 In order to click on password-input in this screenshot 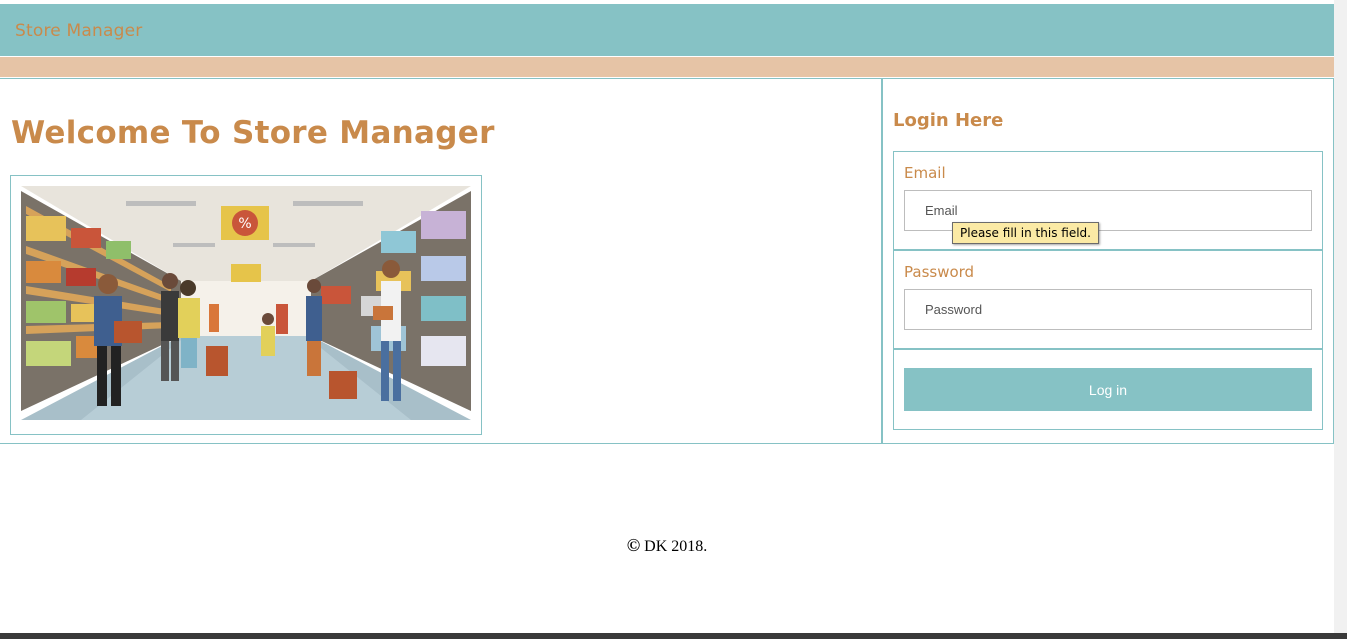, I will do `click(1108, 309)`.